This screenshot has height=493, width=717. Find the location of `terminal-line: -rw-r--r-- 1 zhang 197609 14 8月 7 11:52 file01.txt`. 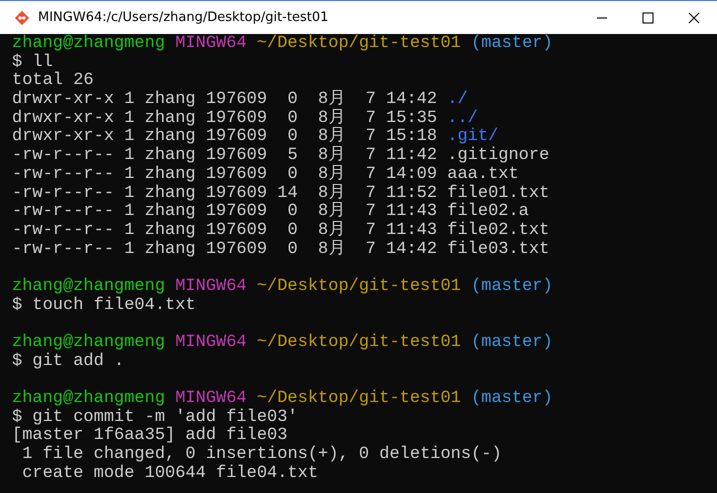

terminal-line: -rw-r--r-- 1 zhang 197609 14 8月 7 11:52 file01.txt is located at coordinates (281, 193).